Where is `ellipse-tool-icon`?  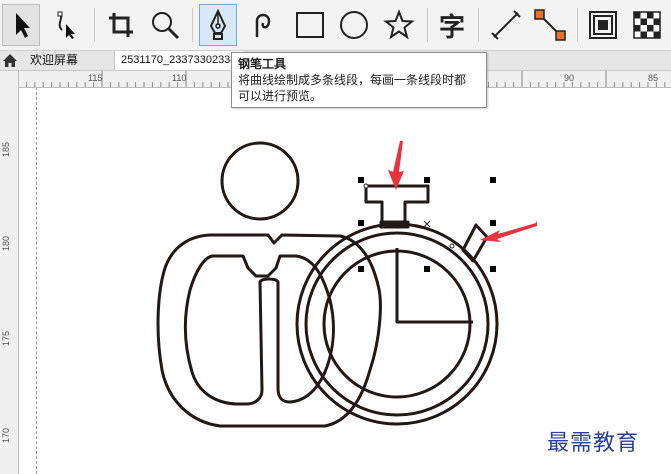 ellipse-tool-icon is located at coordinates (354, 25).